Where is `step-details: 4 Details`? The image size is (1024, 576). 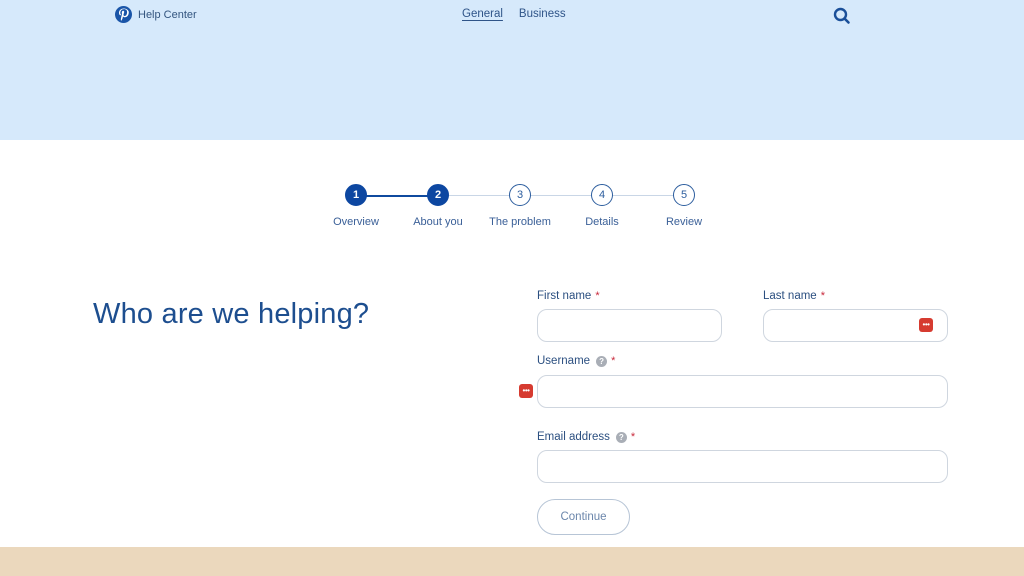 step-details: 4 Details is located at coordinates (602, 206).